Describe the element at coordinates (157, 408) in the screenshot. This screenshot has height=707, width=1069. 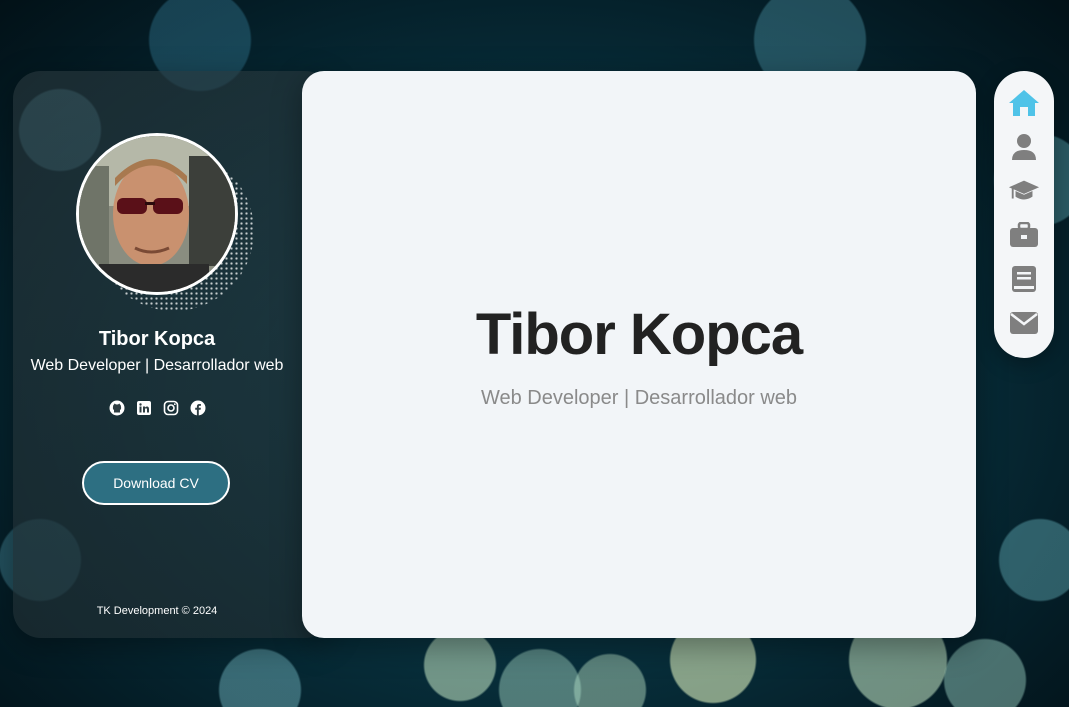
I see `social-links` at that location.